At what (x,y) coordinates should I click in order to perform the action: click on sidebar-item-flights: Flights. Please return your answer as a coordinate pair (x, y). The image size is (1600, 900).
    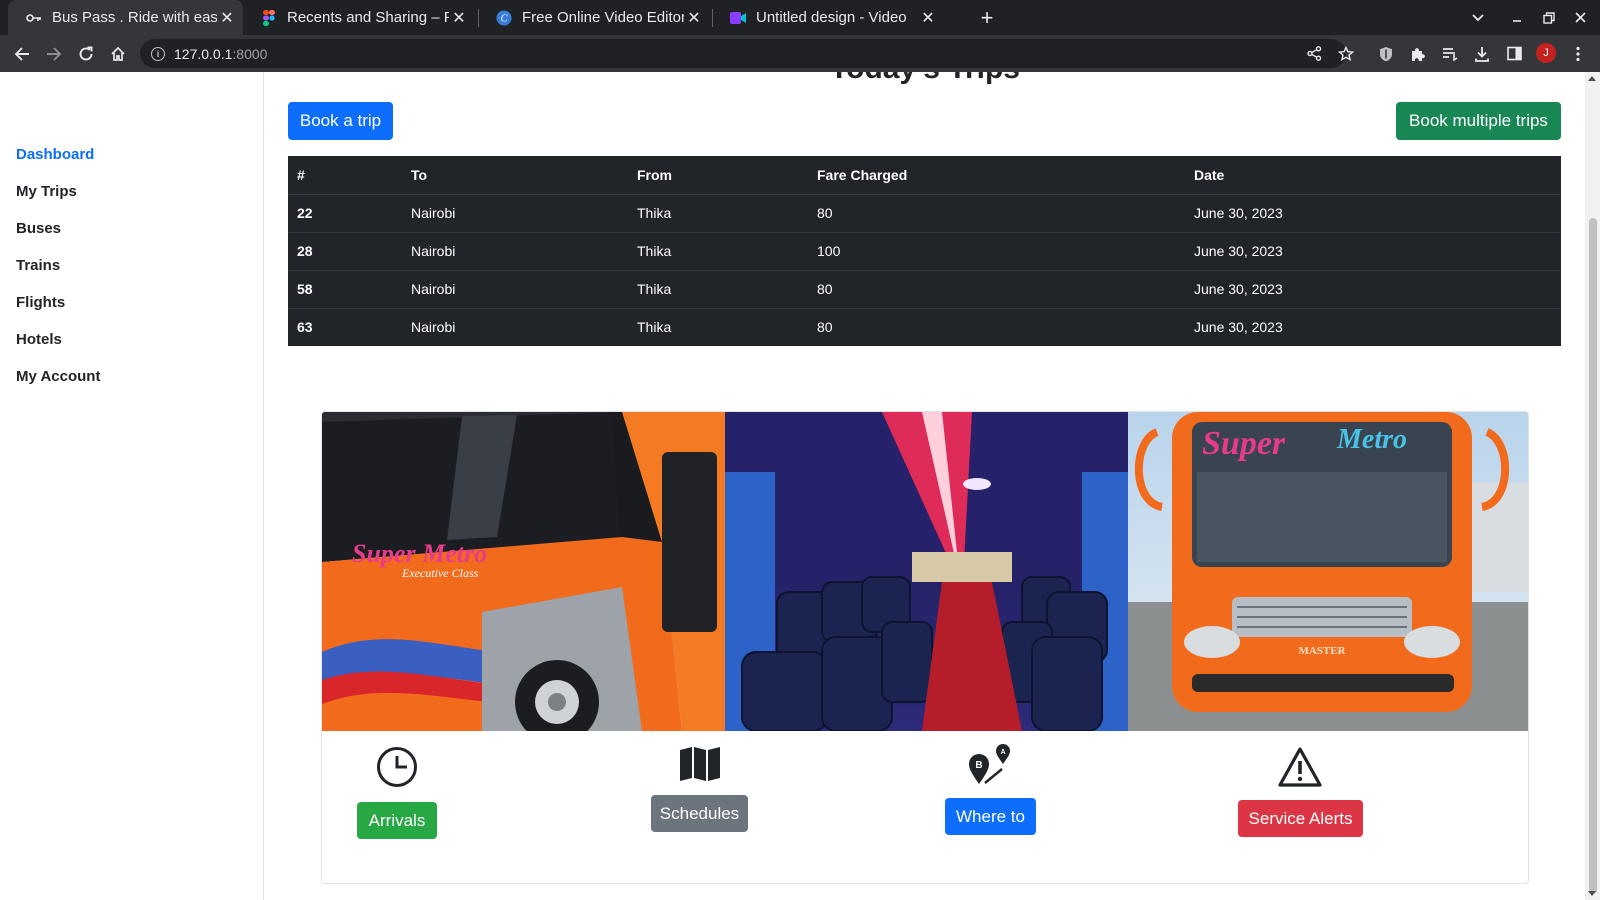
    Looking at the image, I should click on (40, 302).